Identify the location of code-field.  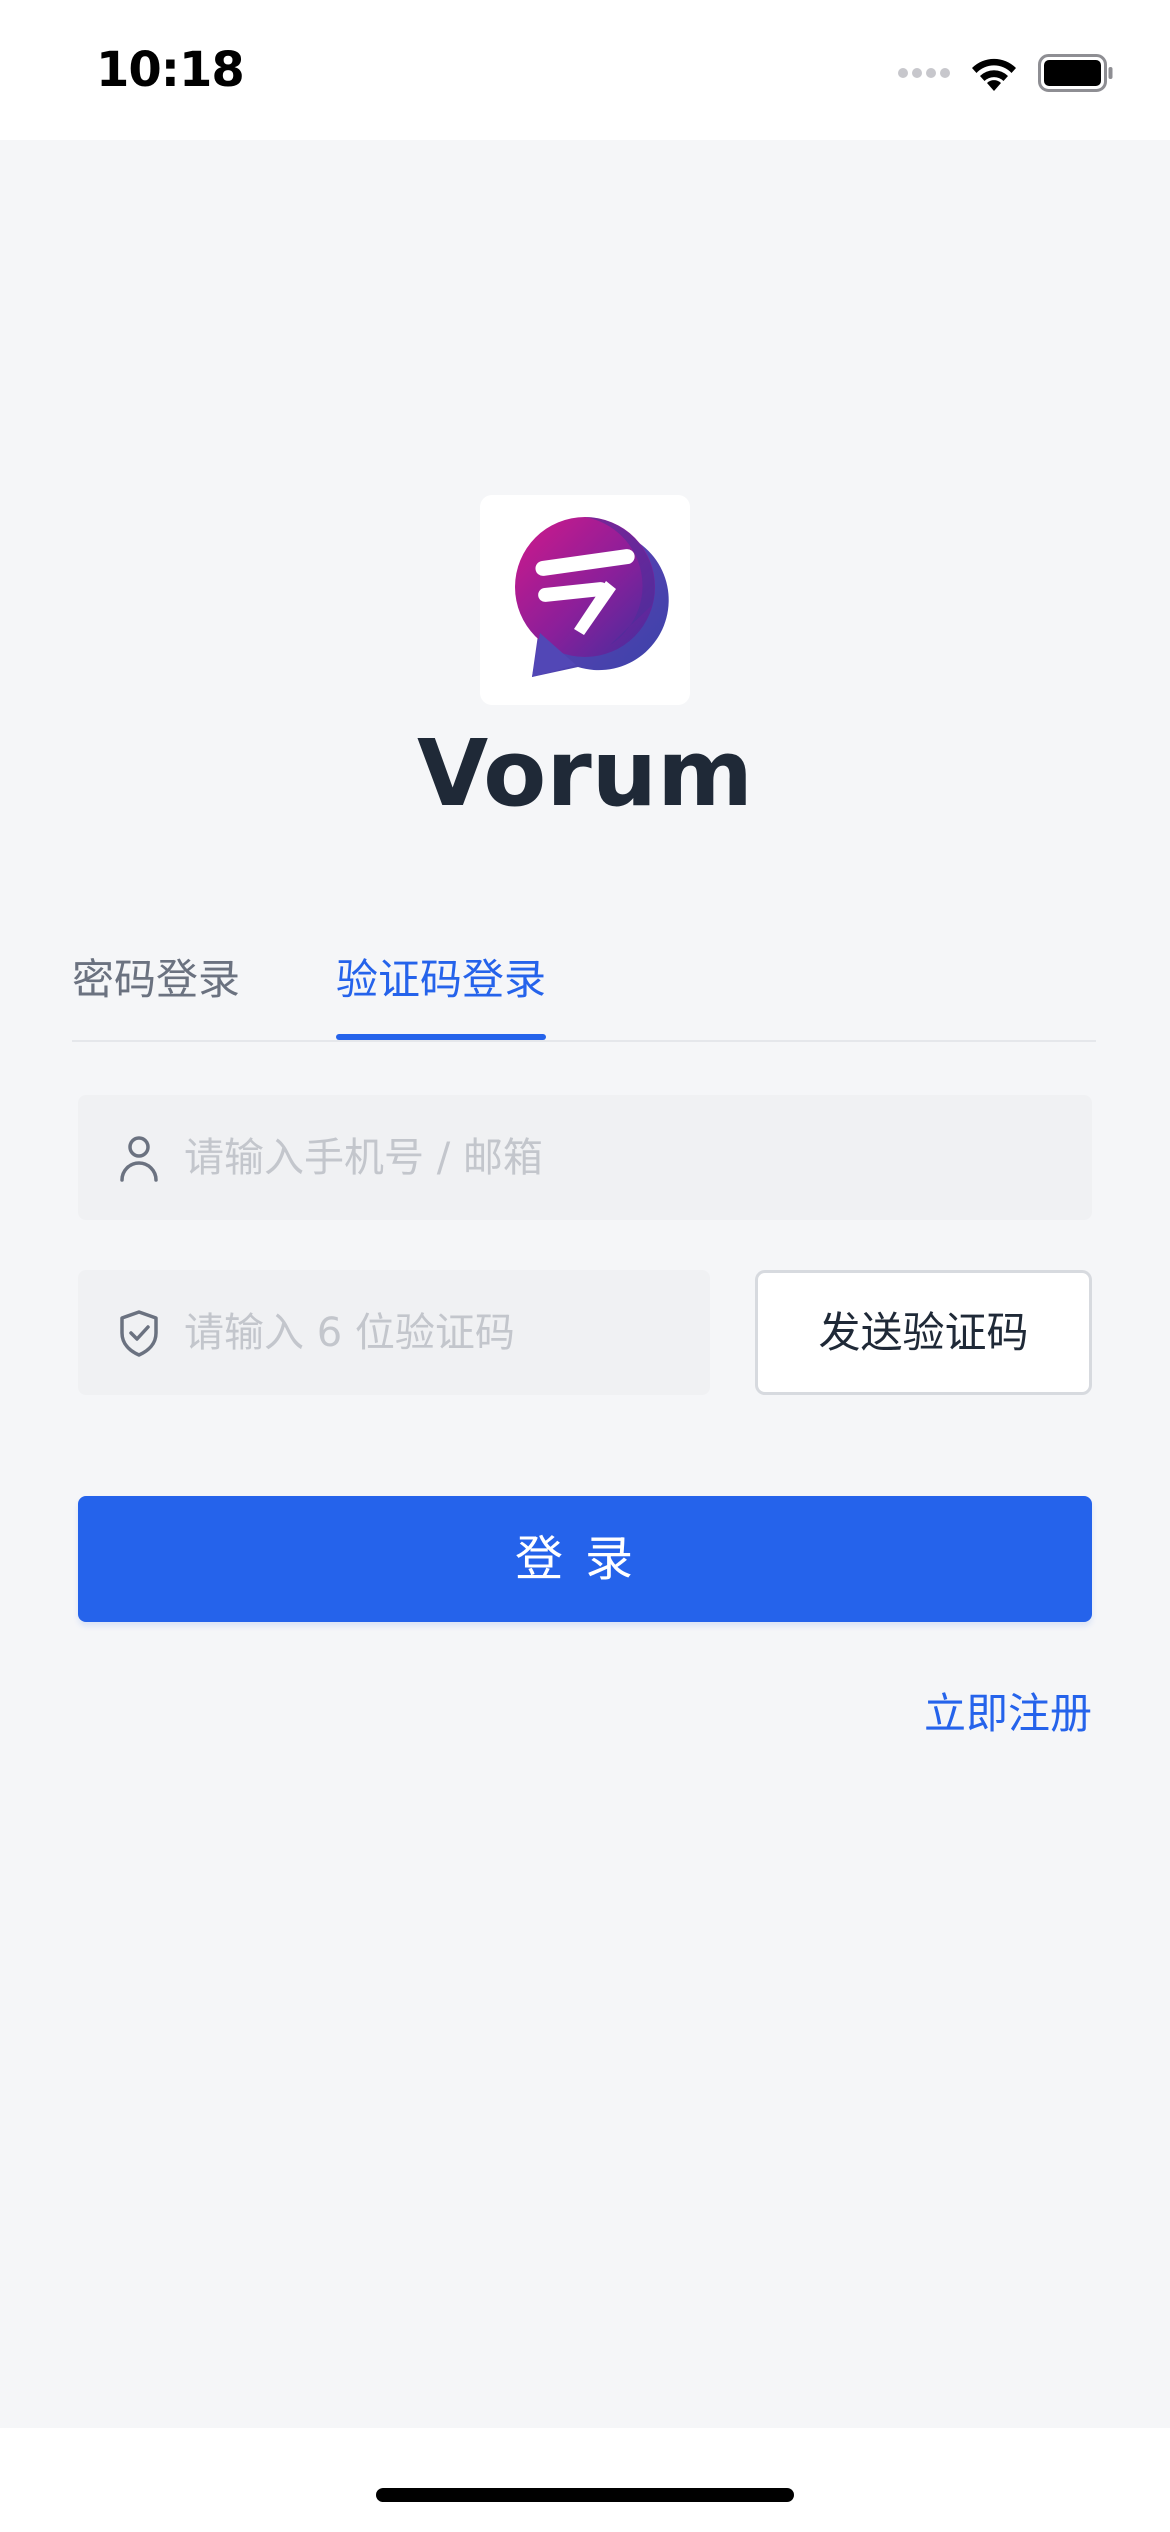
(394, 1332).